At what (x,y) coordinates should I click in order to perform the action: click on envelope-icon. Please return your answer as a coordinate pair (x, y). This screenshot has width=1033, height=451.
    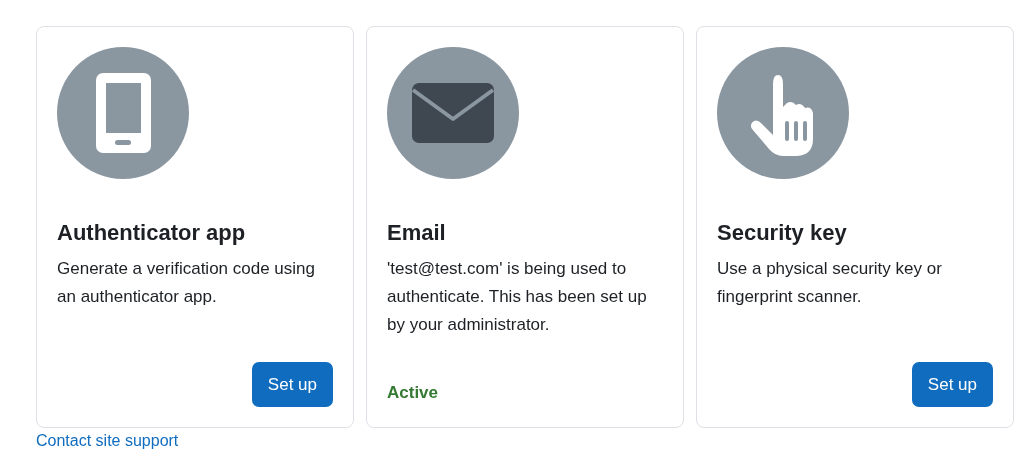
    Looking at the image, I should click on (453, 113).